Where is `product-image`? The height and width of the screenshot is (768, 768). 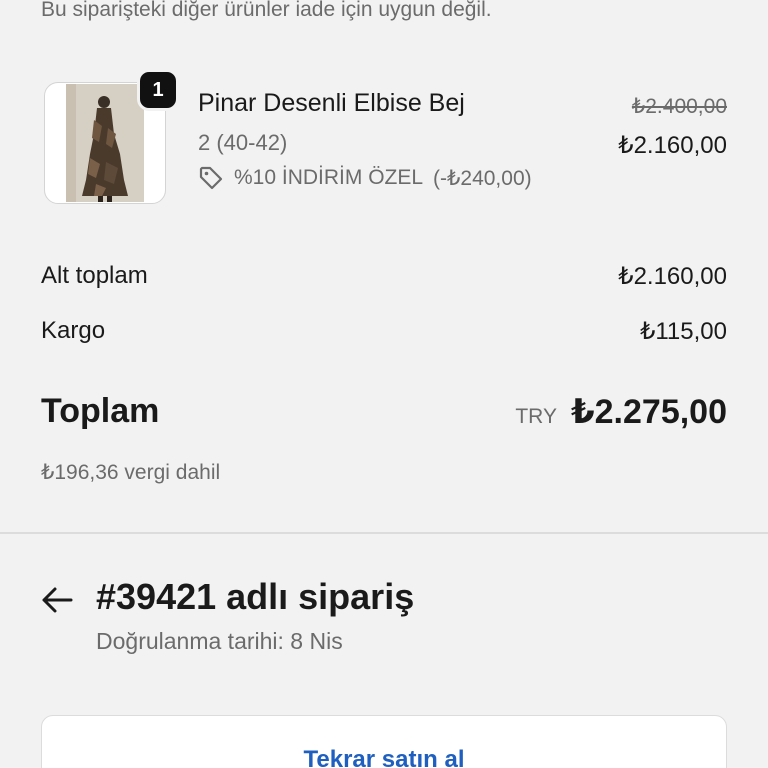 product-image is located at coordinates (105, 143).